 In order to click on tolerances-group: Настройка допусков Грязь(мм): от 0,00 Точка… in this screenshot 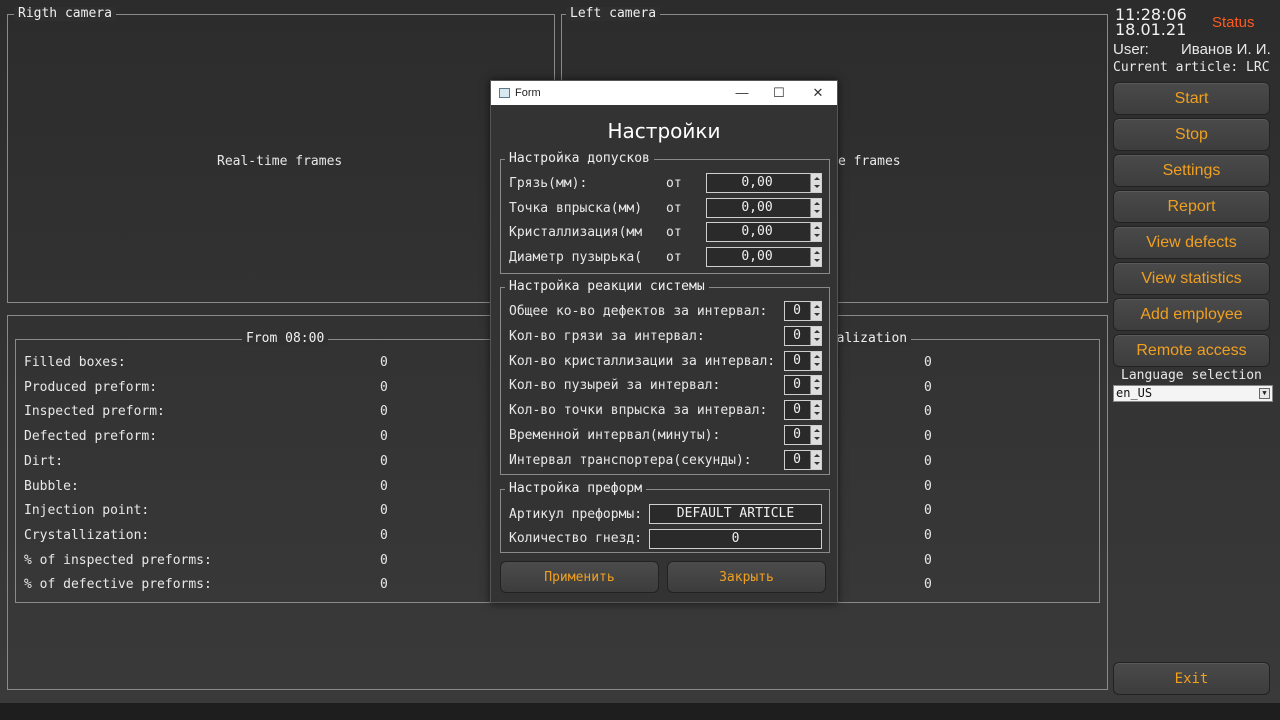, I will do `click(665, 213)`.